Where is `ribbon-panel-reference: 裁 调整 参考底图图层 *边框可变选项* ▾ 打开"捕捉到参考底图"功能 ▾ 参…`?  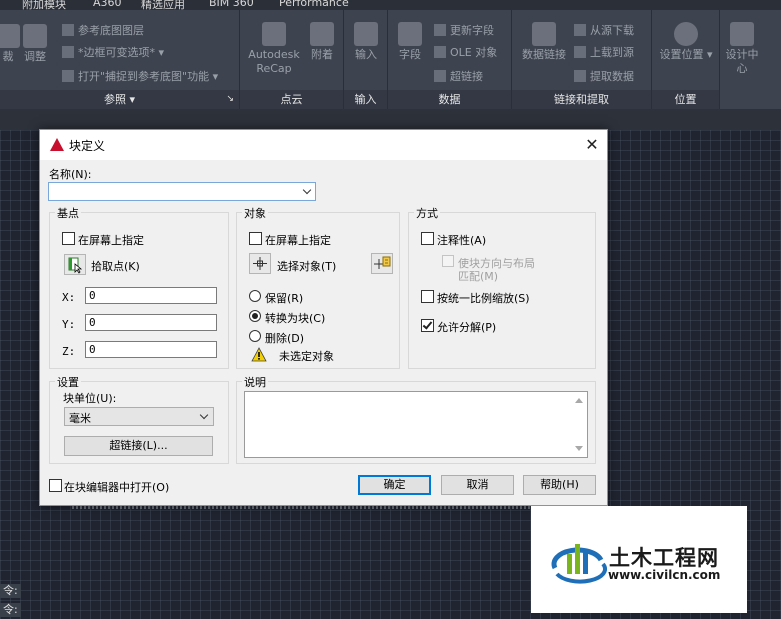
ribbon-panel-reference: 裁 调整 参考底图图层 *边框可变选项* ▾ 打开"捕捉到参考底图"功能 ▾ 参… is located at coordinates (120, 59).